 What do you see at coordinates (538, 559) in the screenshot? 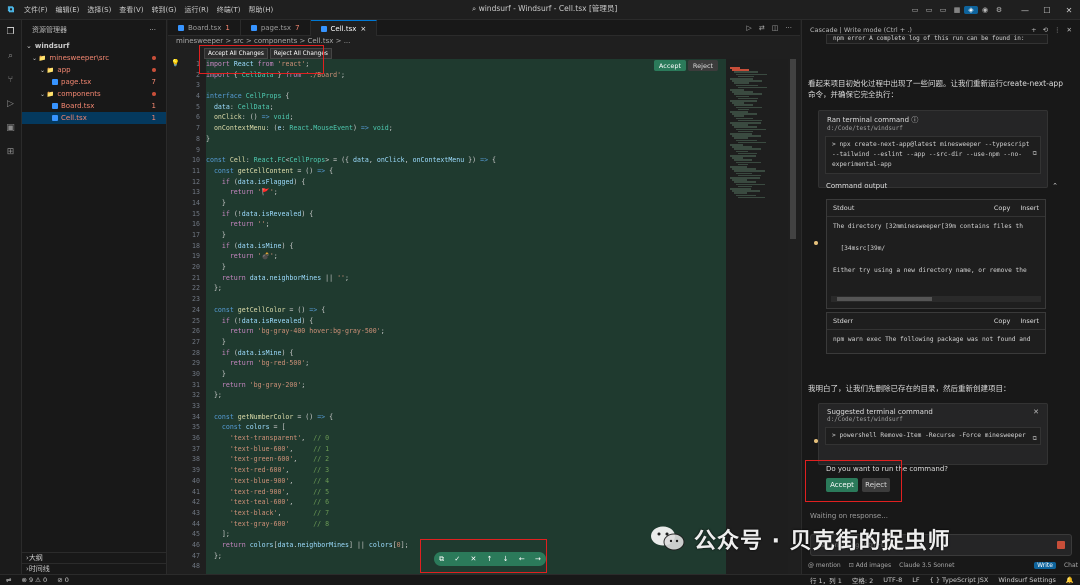
I see `arrow-right-icon: →` at bounding box center [538, 559].